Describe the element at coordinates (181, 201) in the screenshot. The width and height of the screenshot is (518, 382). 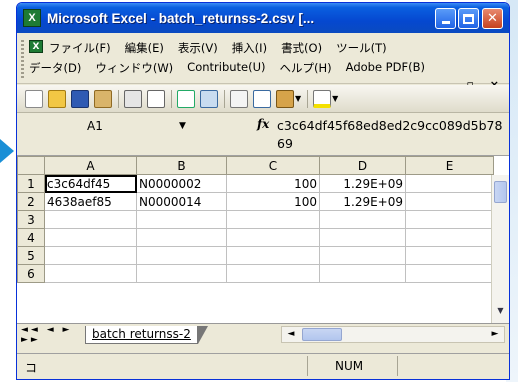
I see `cell-b2: N0000014` at that location.